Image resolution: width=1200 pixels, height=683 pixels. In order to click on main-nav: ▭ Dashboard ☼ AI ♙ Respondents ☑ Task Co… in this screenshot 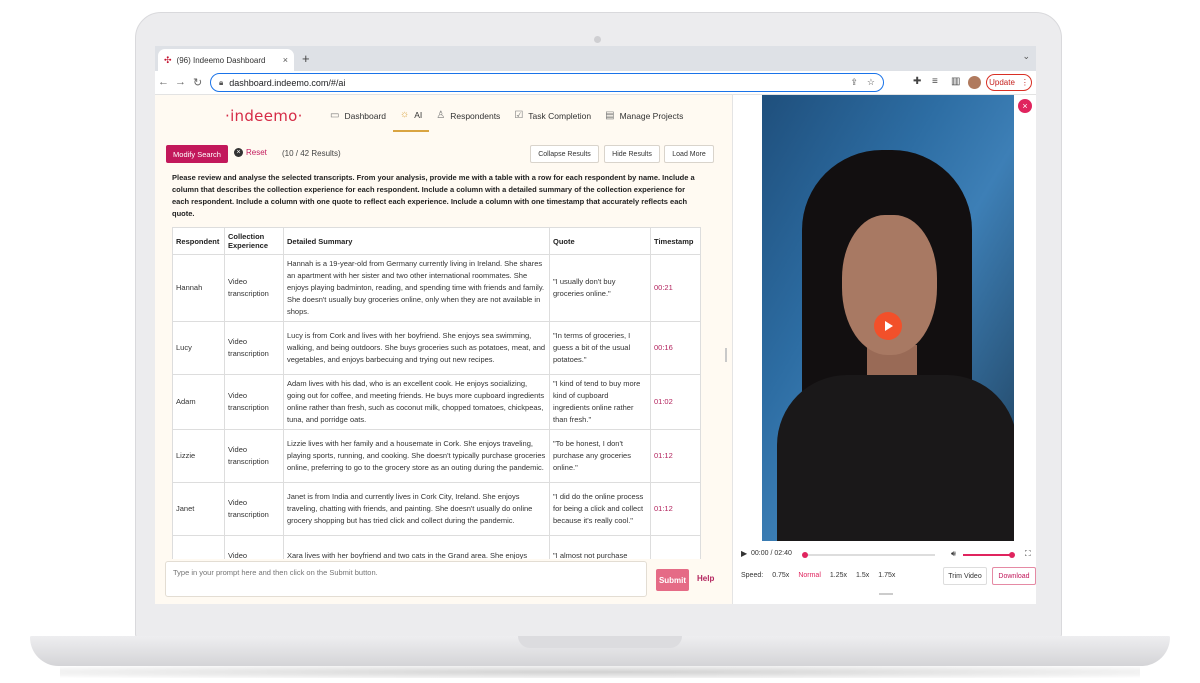, I will do `click(506, 119)`.